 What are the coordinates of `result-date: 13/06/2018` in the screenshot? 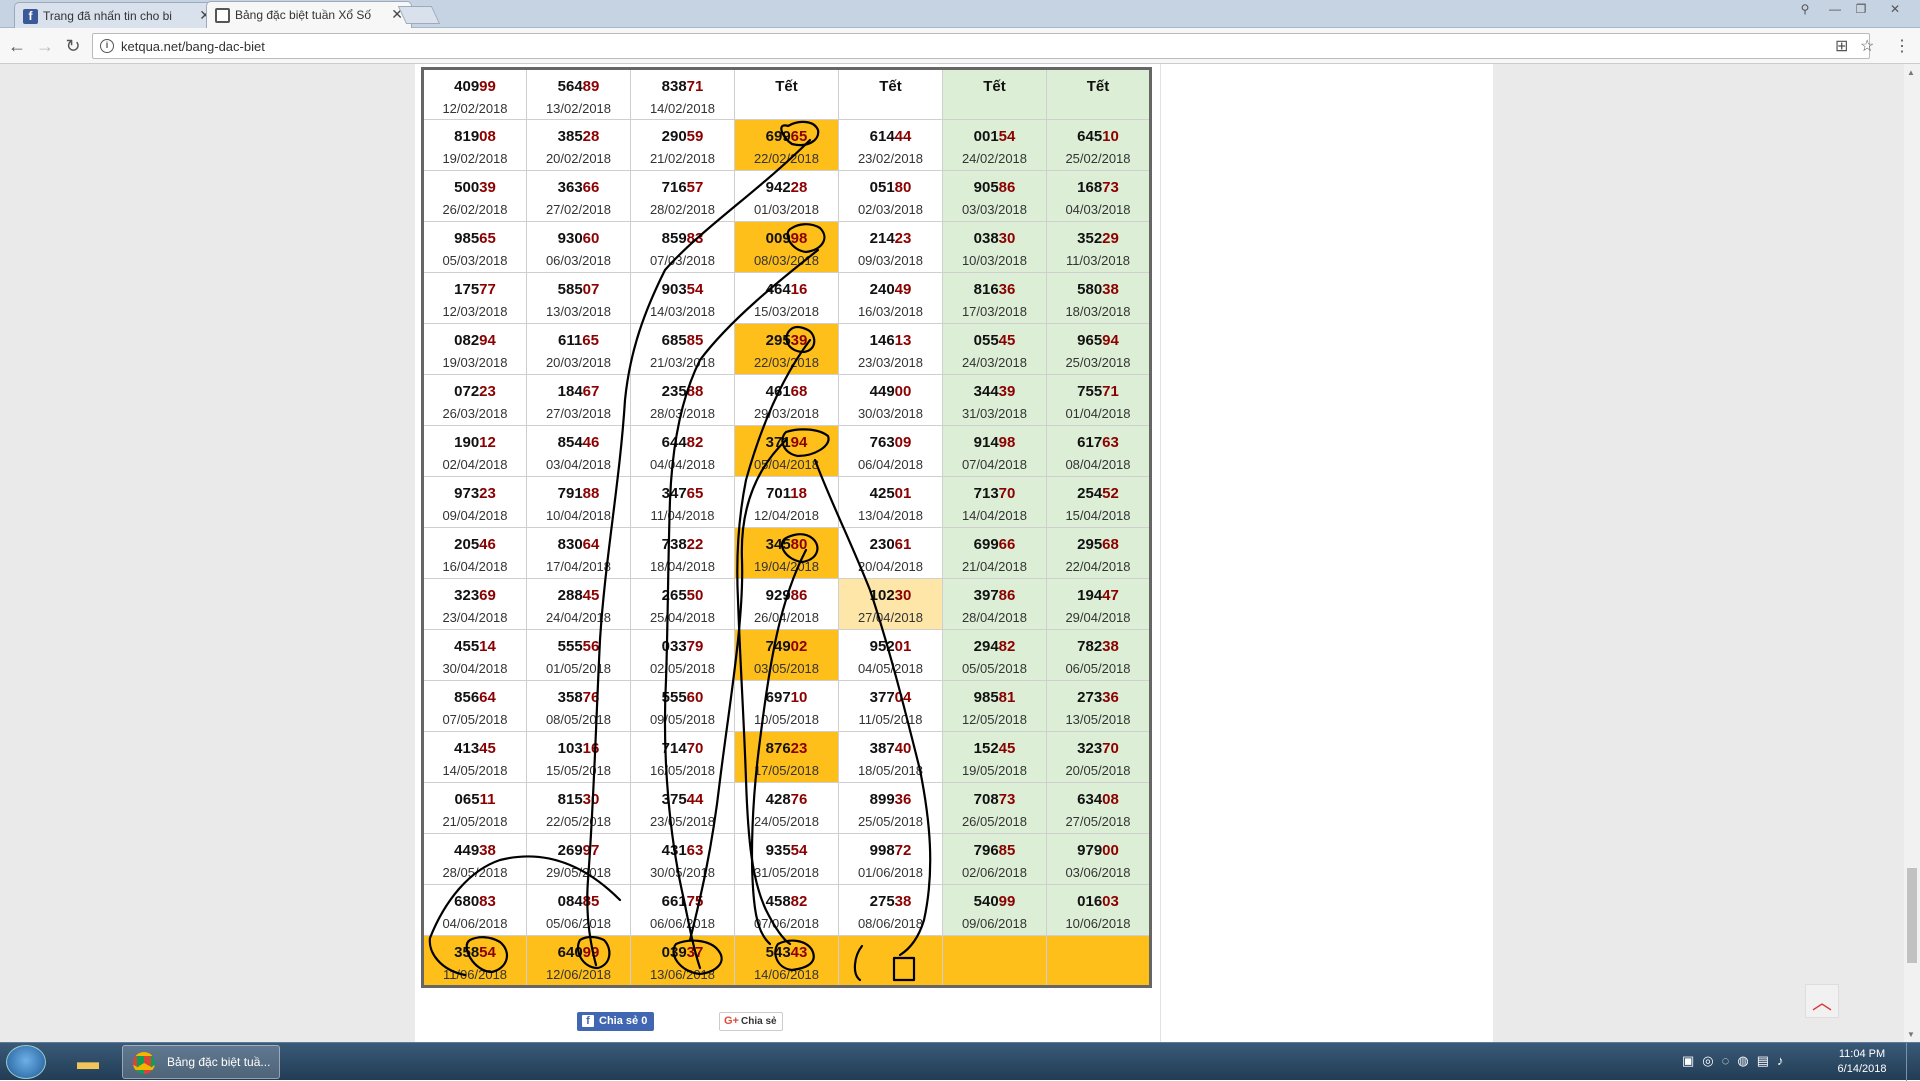 It's located at (682, 974).